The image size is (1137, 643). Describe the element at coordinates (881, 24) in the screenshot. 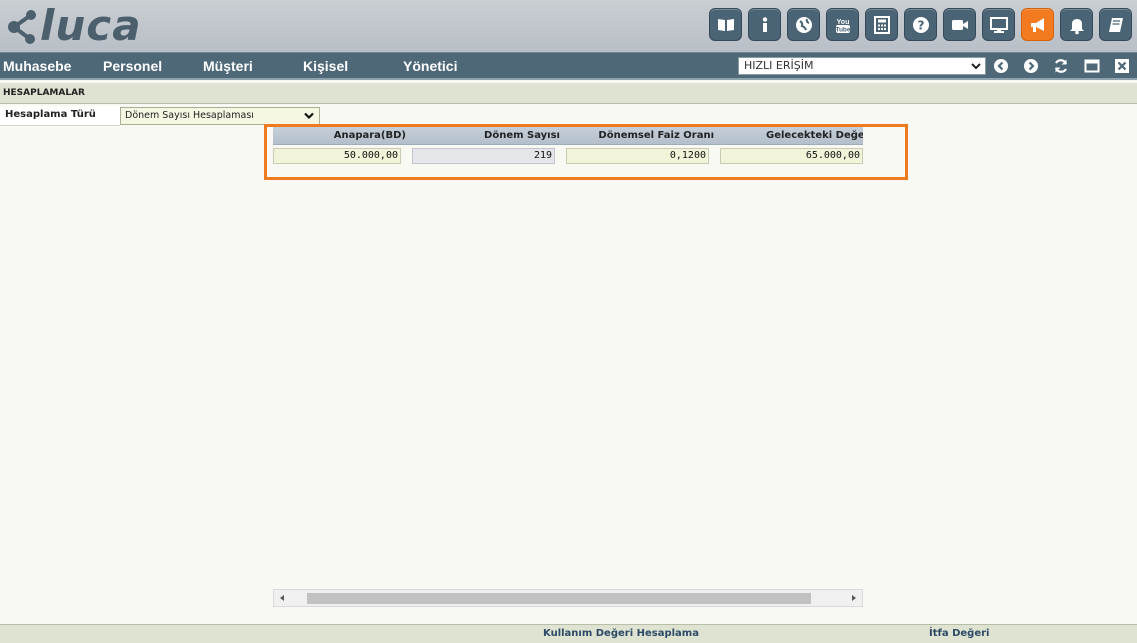

I see `calculator-icon` at that location.